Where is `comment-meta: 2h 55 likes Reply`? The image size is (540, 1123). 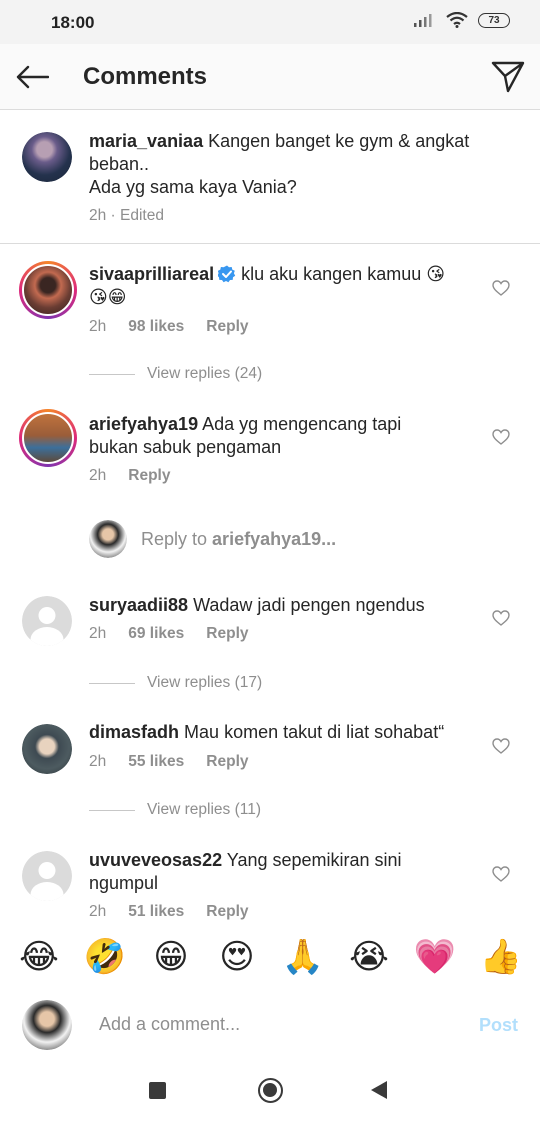 comment-meta: 2h 55 likes Reply is located at coordinates (169, 762).